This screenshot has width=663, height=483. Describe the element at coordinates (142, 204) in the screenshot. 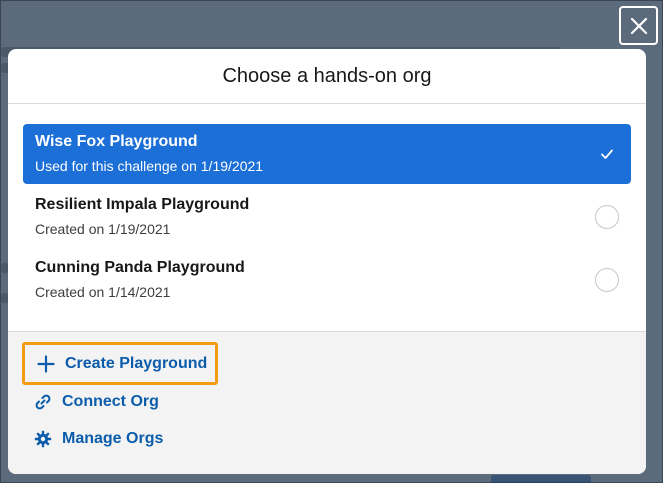

I see `org-name: Resilient Impala Playground` at that location.